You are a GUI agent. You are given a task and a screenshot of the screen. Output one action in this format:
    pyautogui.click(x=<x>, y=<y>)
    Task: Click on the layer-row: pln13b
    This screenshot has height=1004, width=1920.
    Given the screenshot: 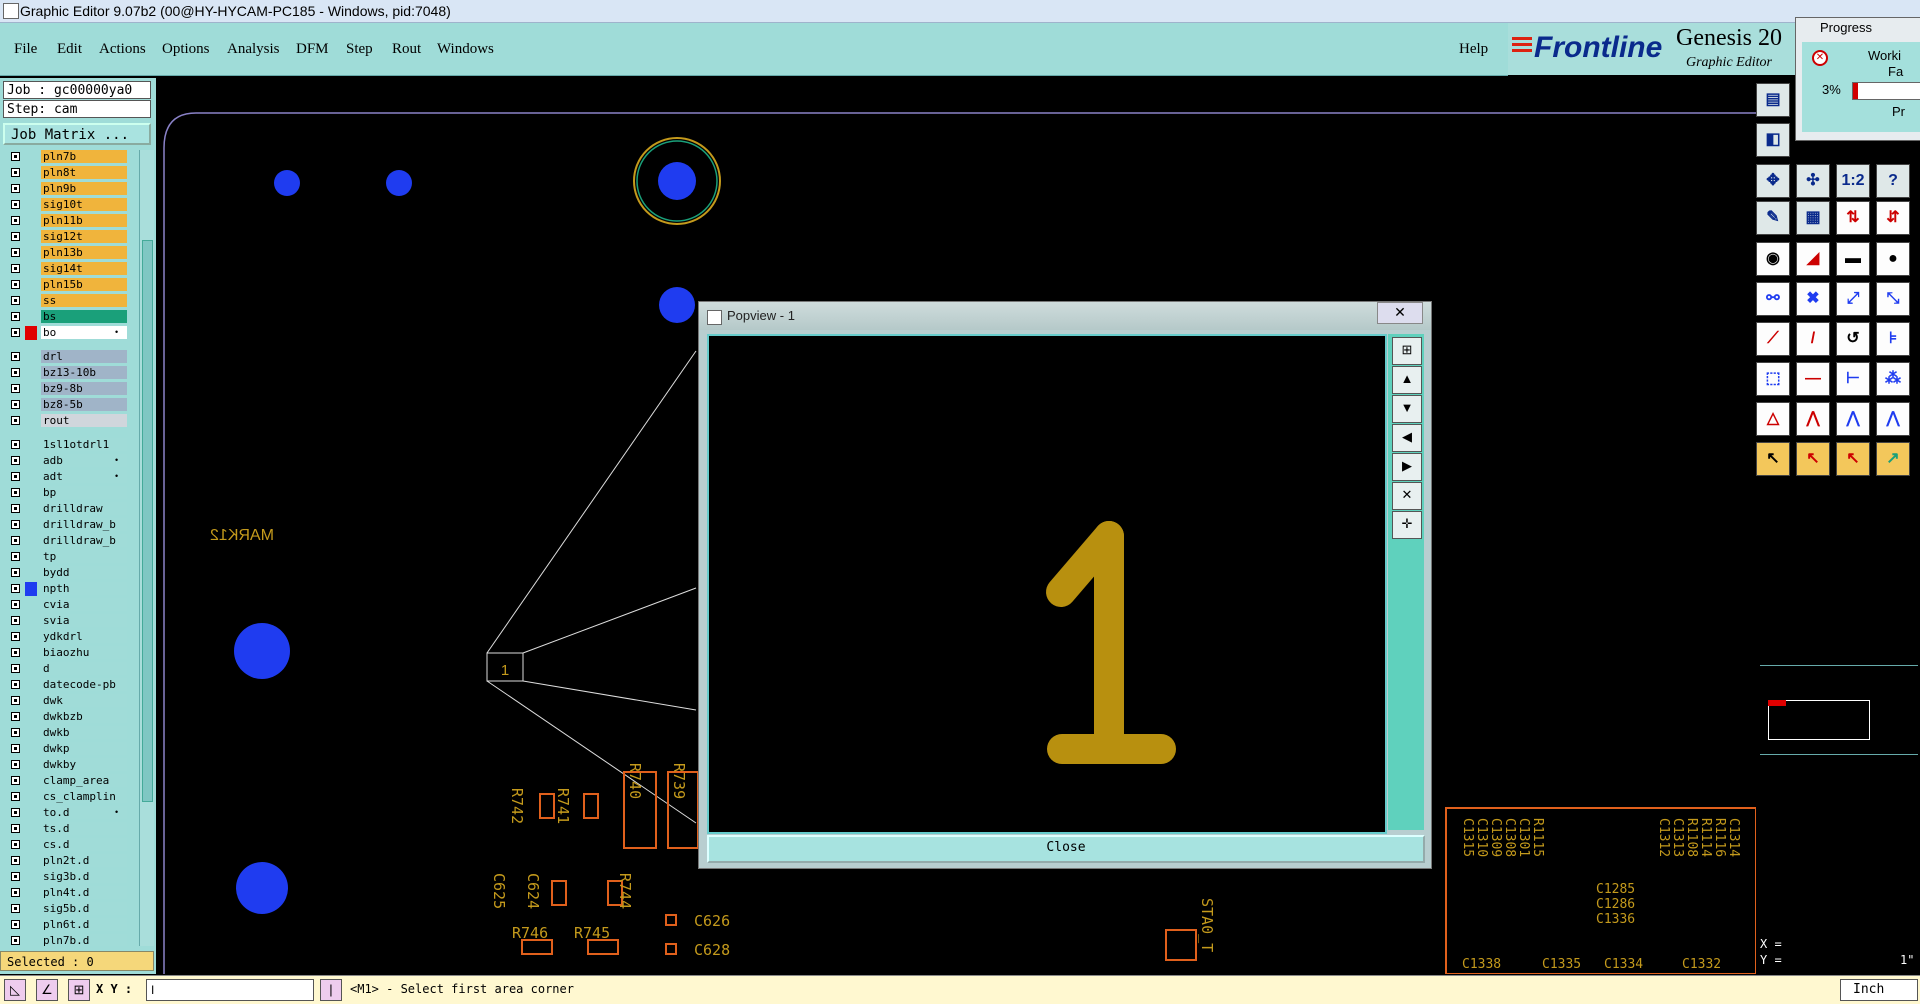 What is the action you would take?
    pyautogui.click(x=70, y=253)
    